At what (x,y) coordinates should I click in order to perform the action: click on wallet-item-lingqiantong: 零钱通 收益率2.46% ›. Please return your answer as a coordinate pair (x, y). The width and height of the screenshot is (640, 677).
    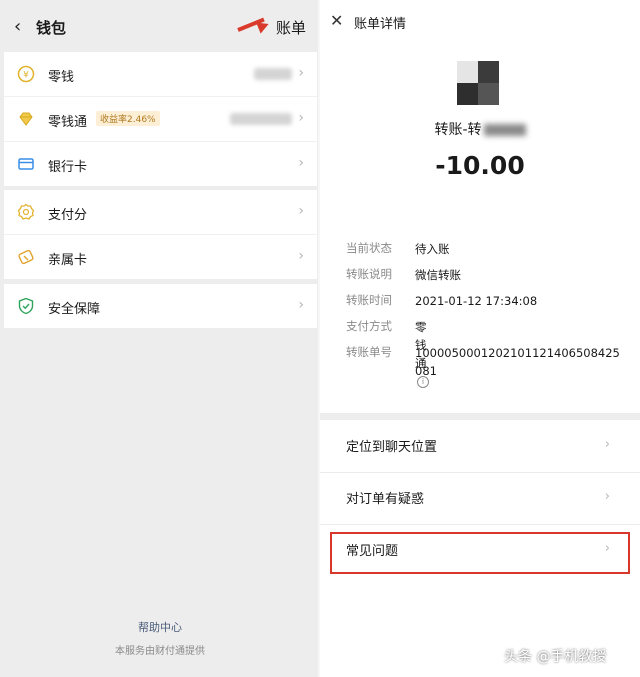
    Looking at the image, I should click on (160, 119).